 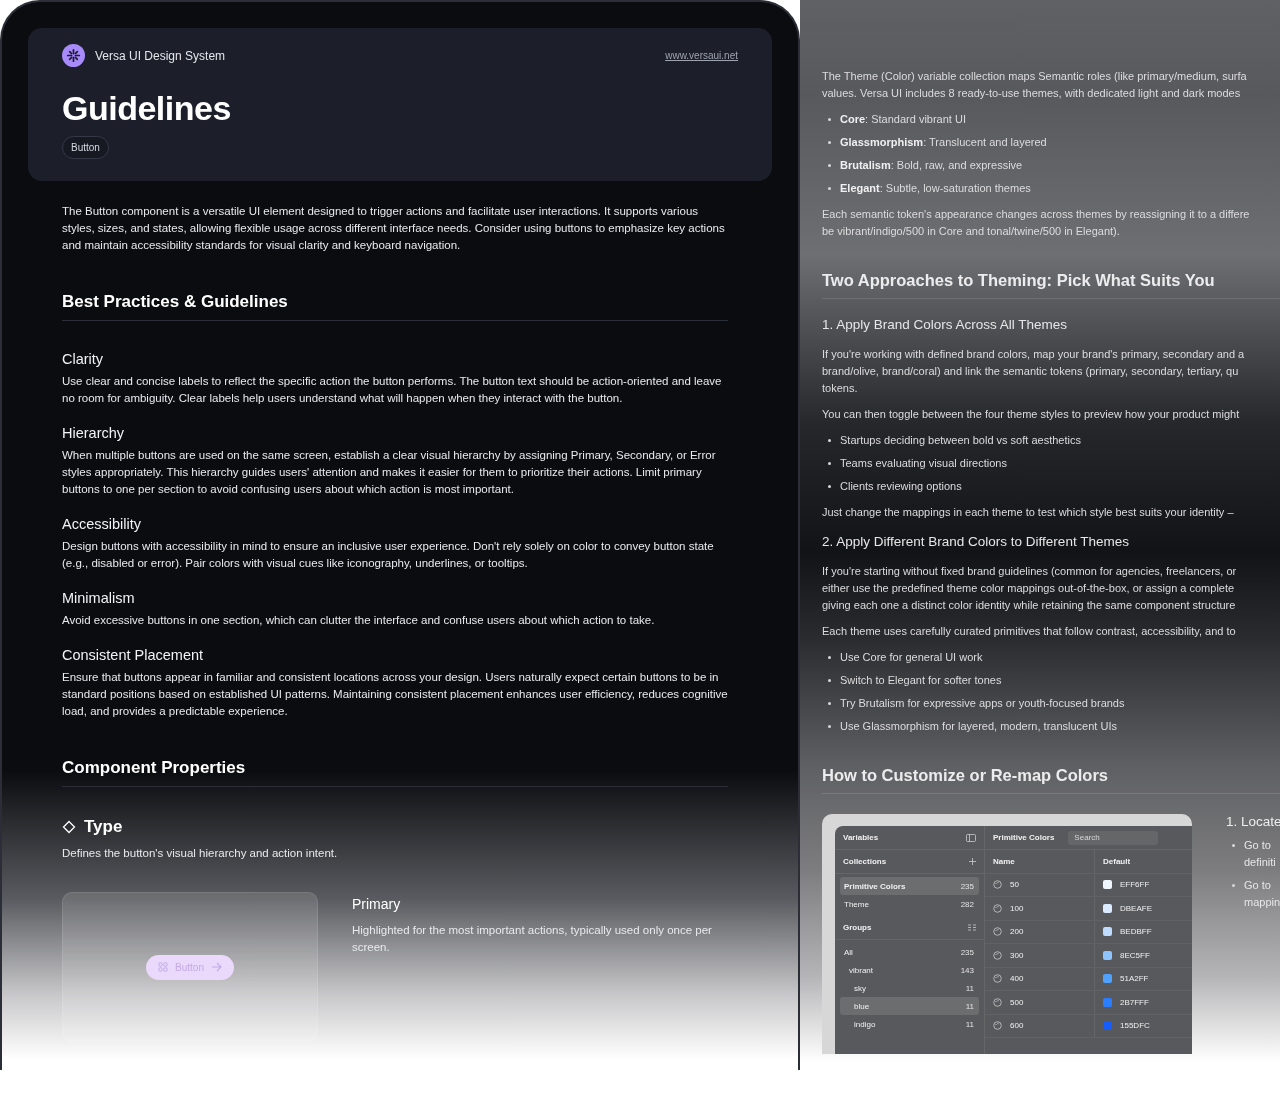 What do you see at coordinates (1032, 93) in the screenshot?
I see `paragraph-line: values. Versa UI includes 8 ready-to-use themes, with dedicated light and dark modes` at bounding box center [1032, 93].